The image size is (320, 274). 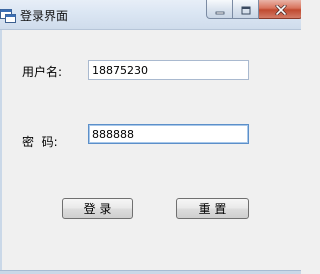 I want to click on close-button, so click(x=280, y=9).